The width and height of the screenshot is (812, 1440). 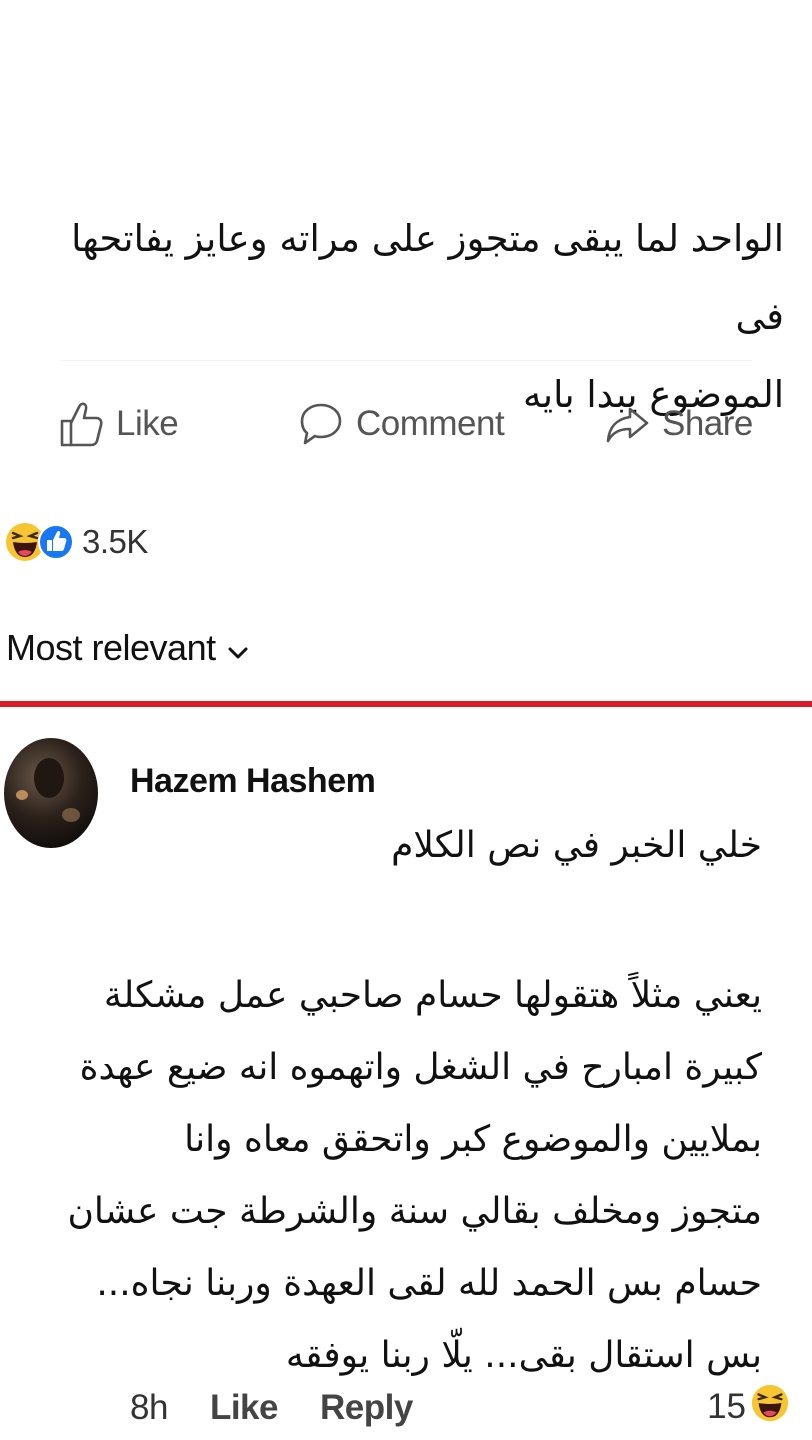 What do you see at coordinates (406, 704) in the screenshot?
I see `section-divider` at bounding box center [406, 704].